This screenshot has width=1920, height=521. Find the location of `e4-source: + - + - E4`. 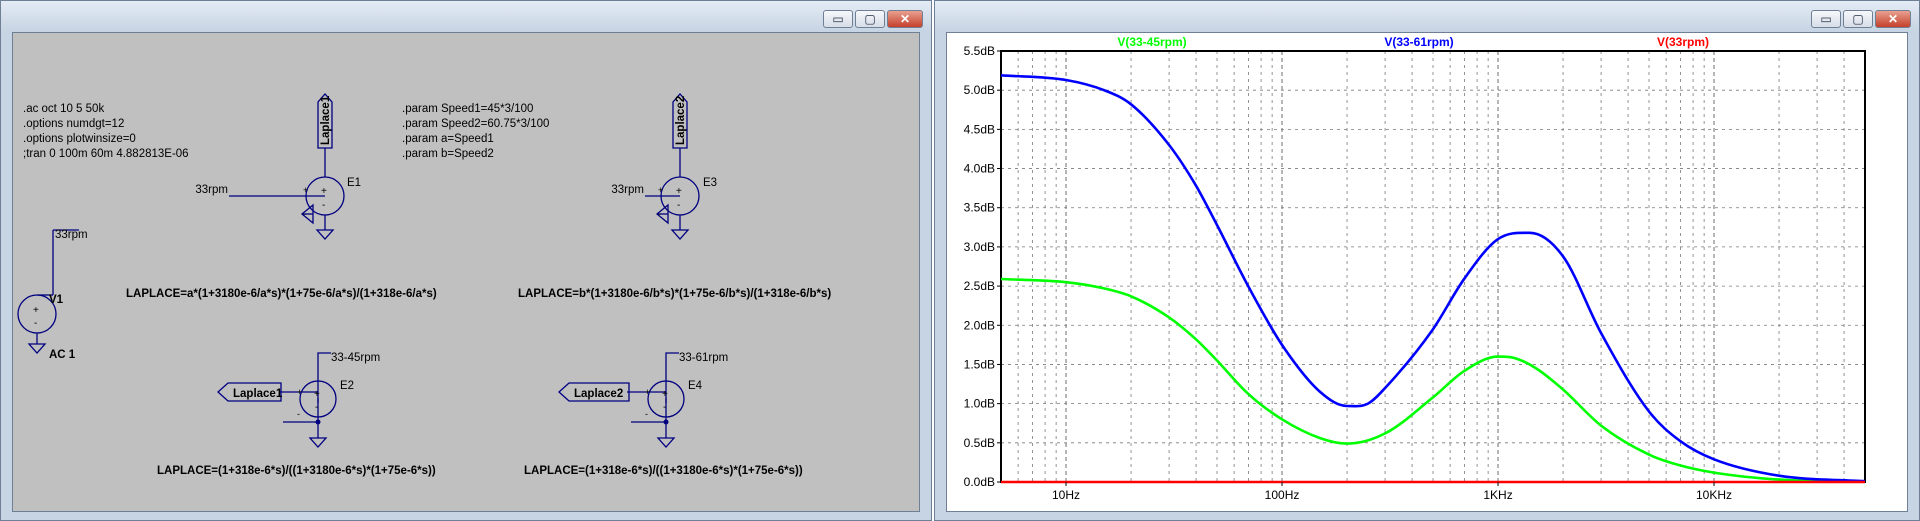

e4-source: + - + - E4 is located at coordinates (674, 402).